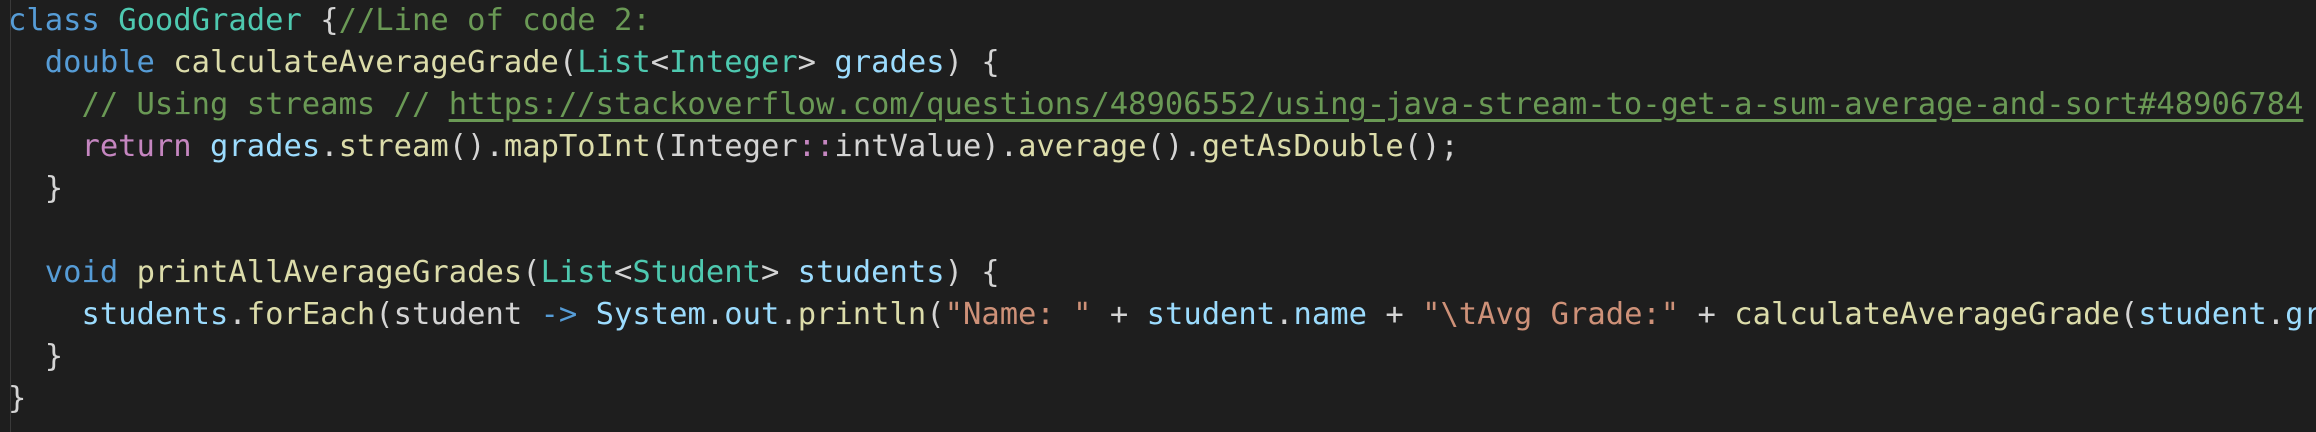 This screenshot has height=432, width=2316. I want to click on code-line-5: }, so click(35, 189).